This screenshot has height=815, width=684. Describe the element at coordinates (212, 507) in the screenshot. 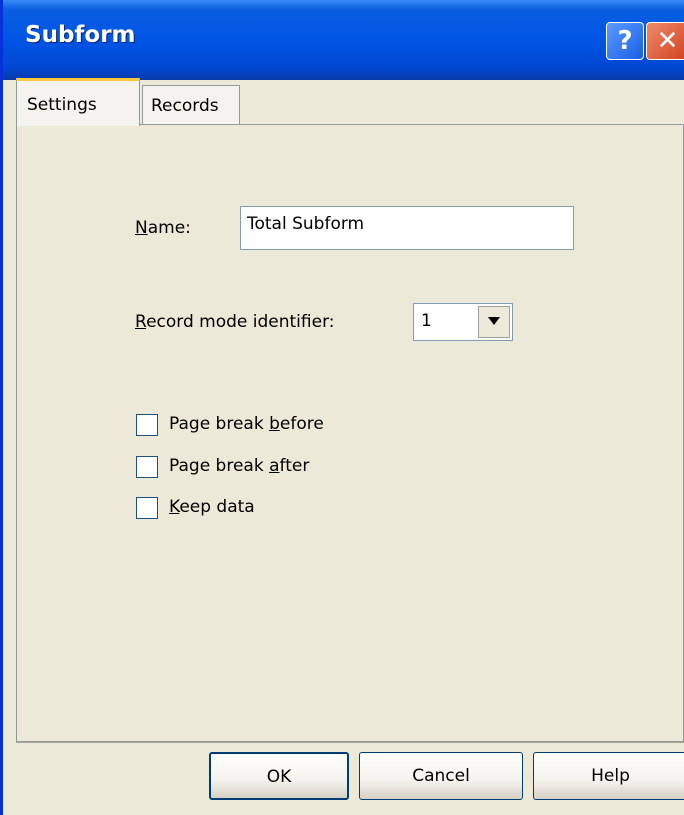

I see `keep-data-label: Keep data` at that location.